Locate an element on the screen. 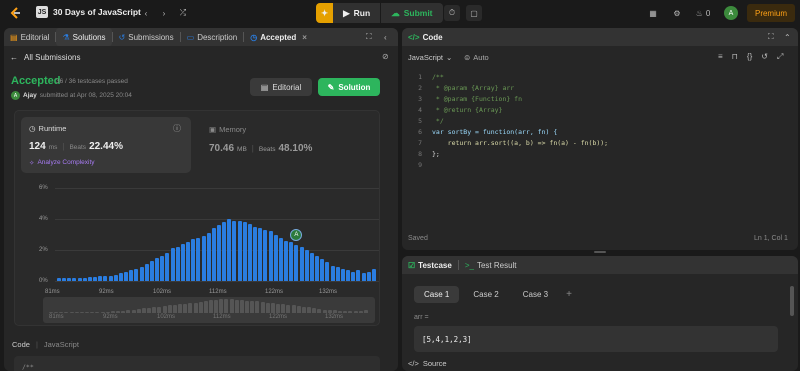 Image resolution: width=800 pixels, height=371 pixels. case-tab: Case 2 is located at coordinates (485, 294).